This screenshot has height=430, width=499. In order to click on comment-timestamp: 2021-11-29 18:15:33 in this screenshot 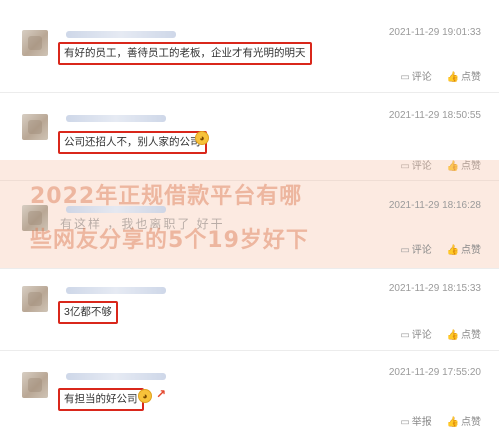, I will do `click(434, 288)`.